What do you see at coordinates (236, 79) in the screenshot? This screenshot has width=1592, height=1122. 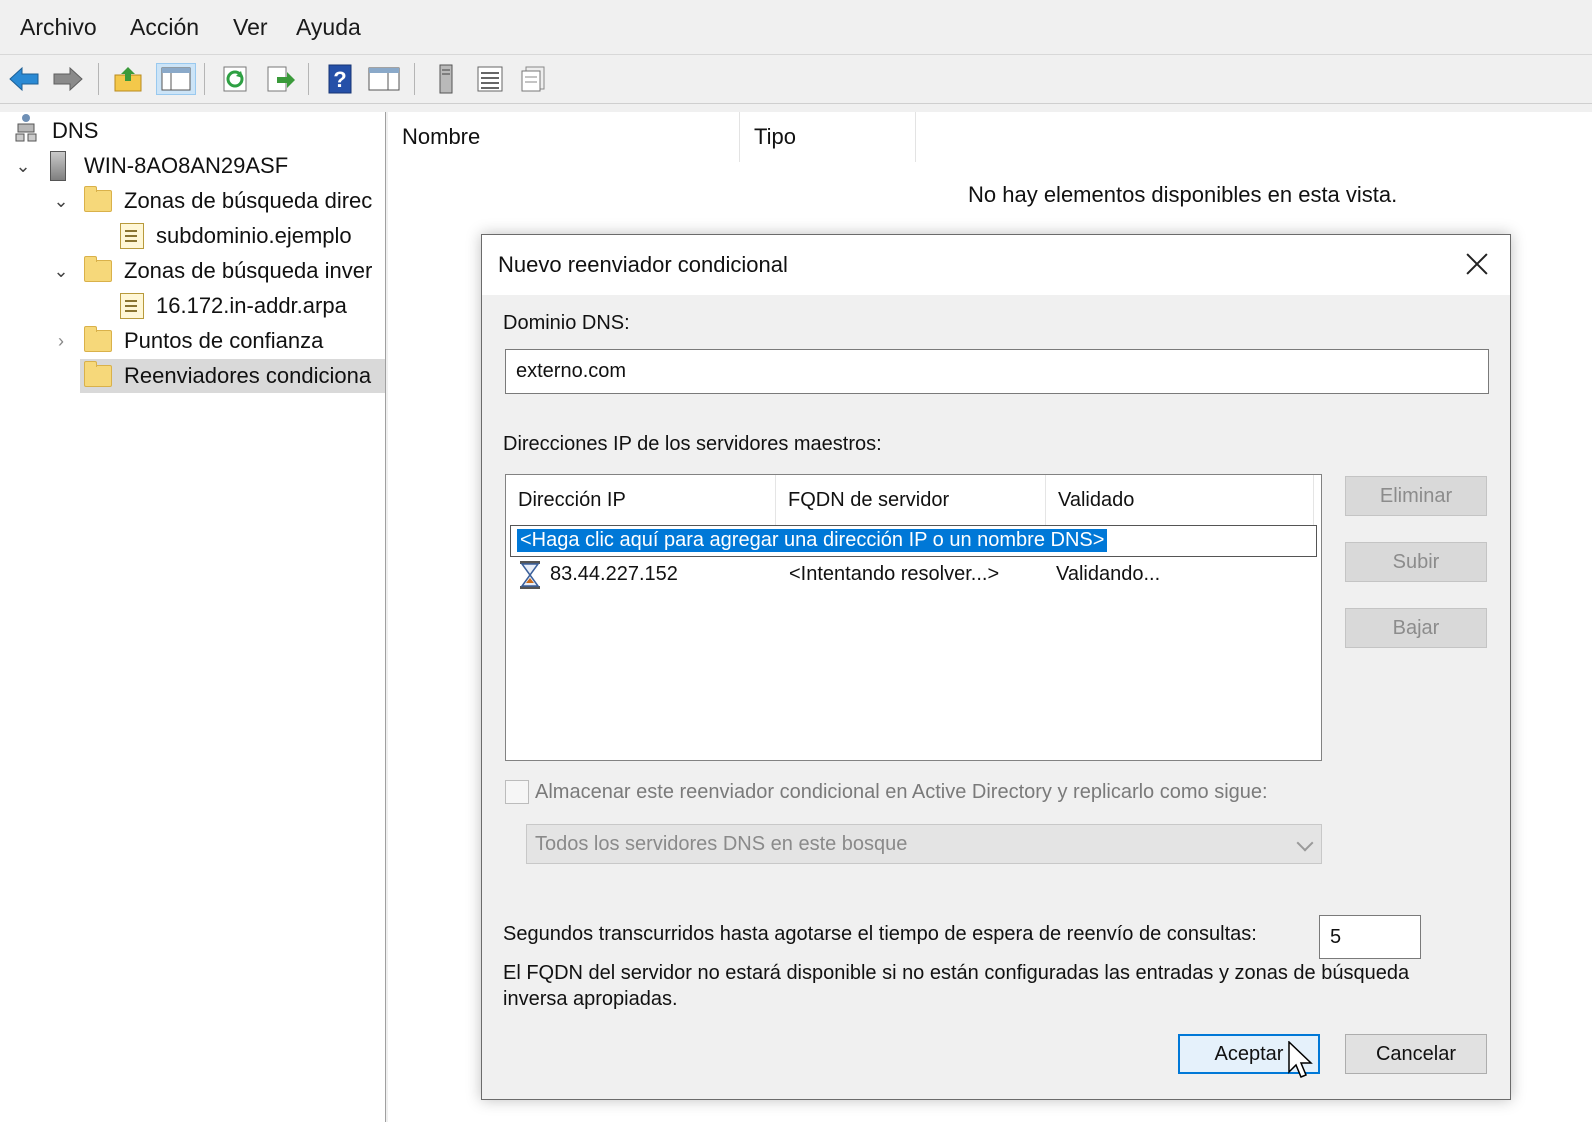 I see `refresh-icon` at bounding box center [236, 79].